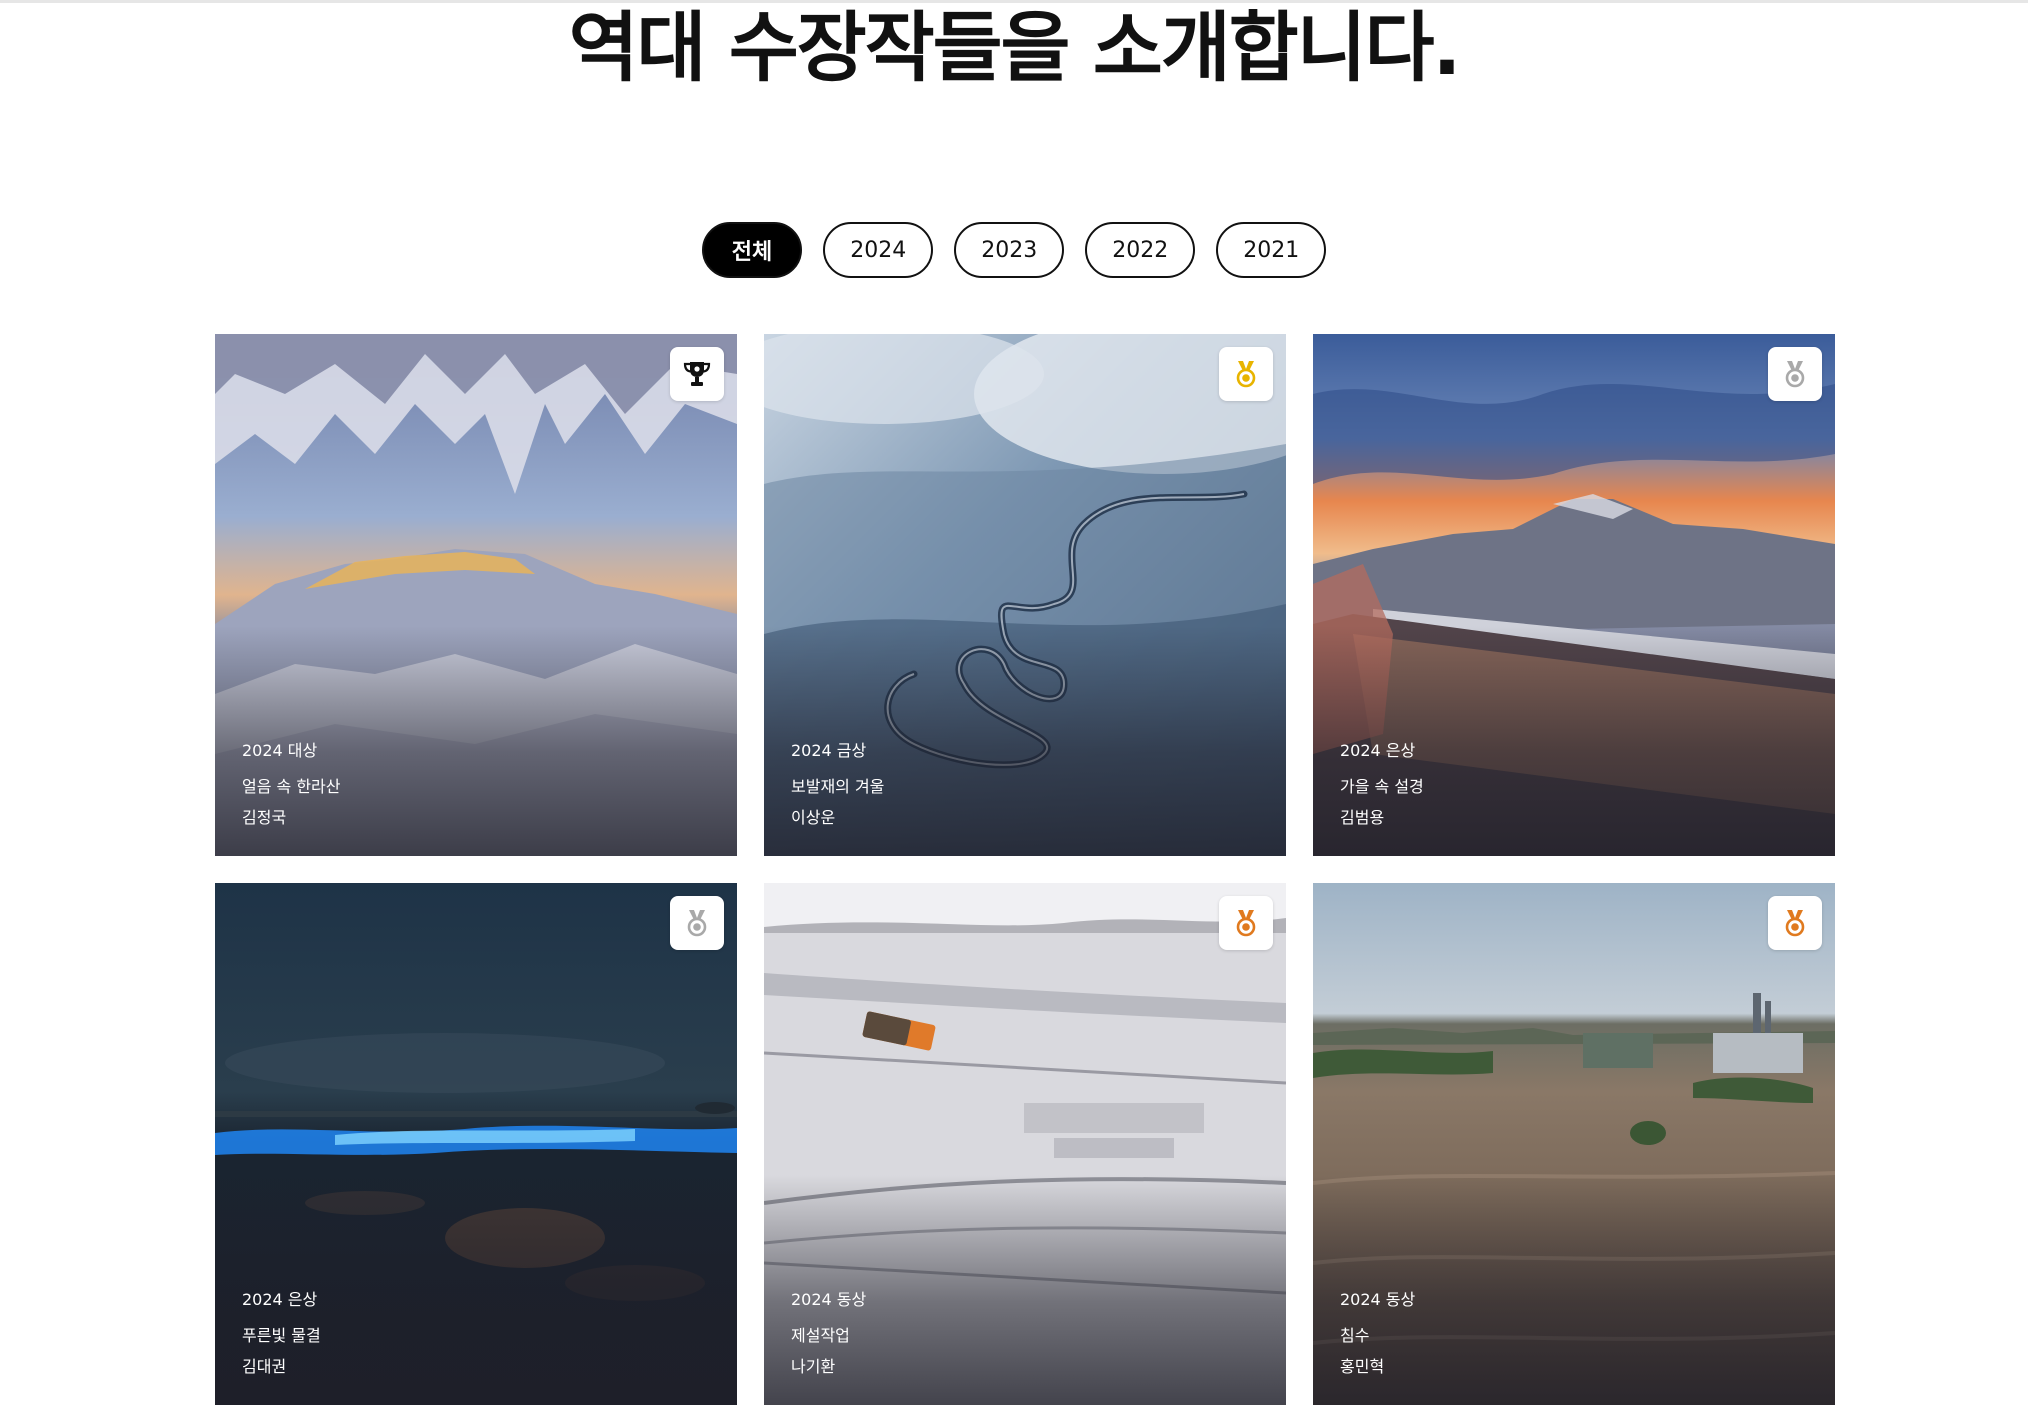  What do you see at coordinates (813, 817) in the screenshot?
I see `card-author: 이상운` at bounding box center [813, 817].